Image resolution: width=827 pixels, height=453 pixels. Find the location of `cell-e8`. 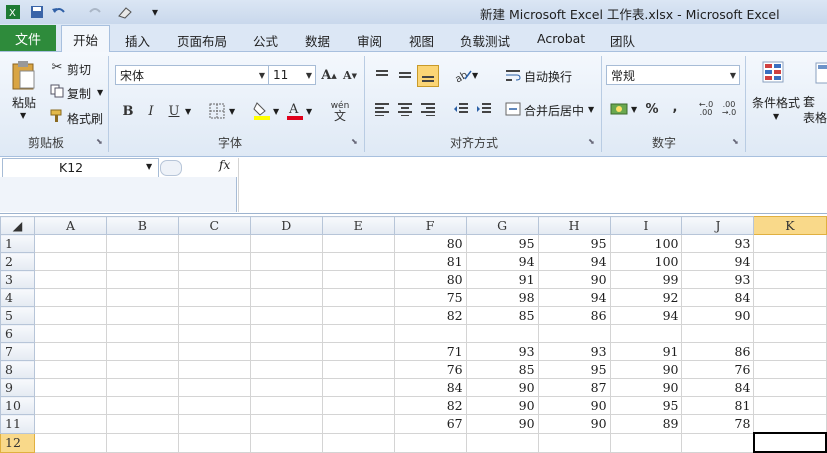

cell-e8 is located at coordinates (358, 369).